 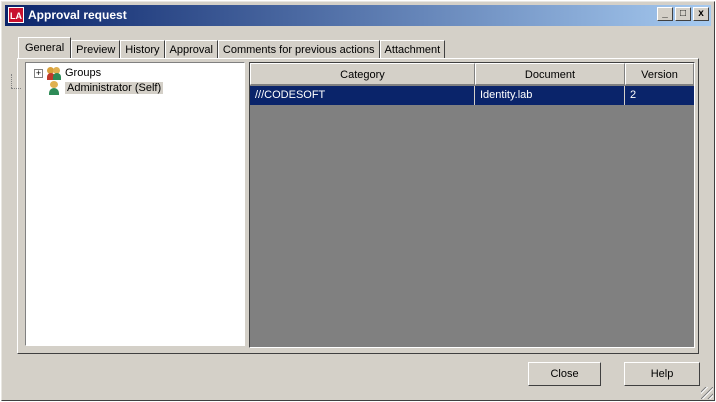 I want to click on grid-header: Category Document Version, so click(x=472, y=74).